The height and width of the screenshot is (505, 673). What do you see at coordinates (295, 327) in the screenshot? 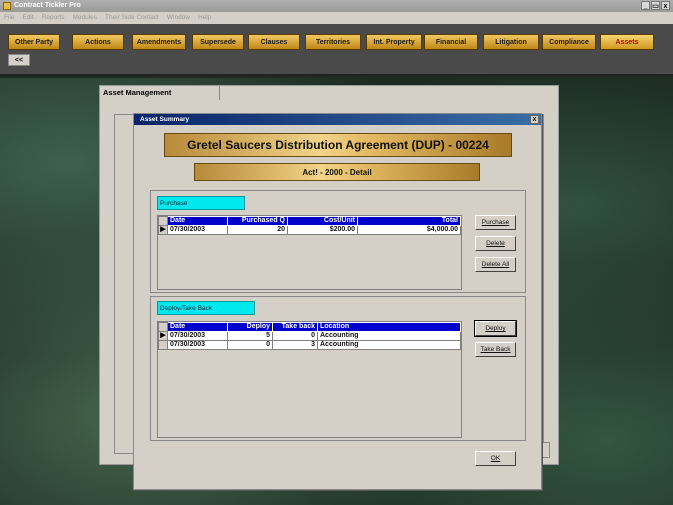
I see `col-take-back: Take back` at bounding box center [295, 327].